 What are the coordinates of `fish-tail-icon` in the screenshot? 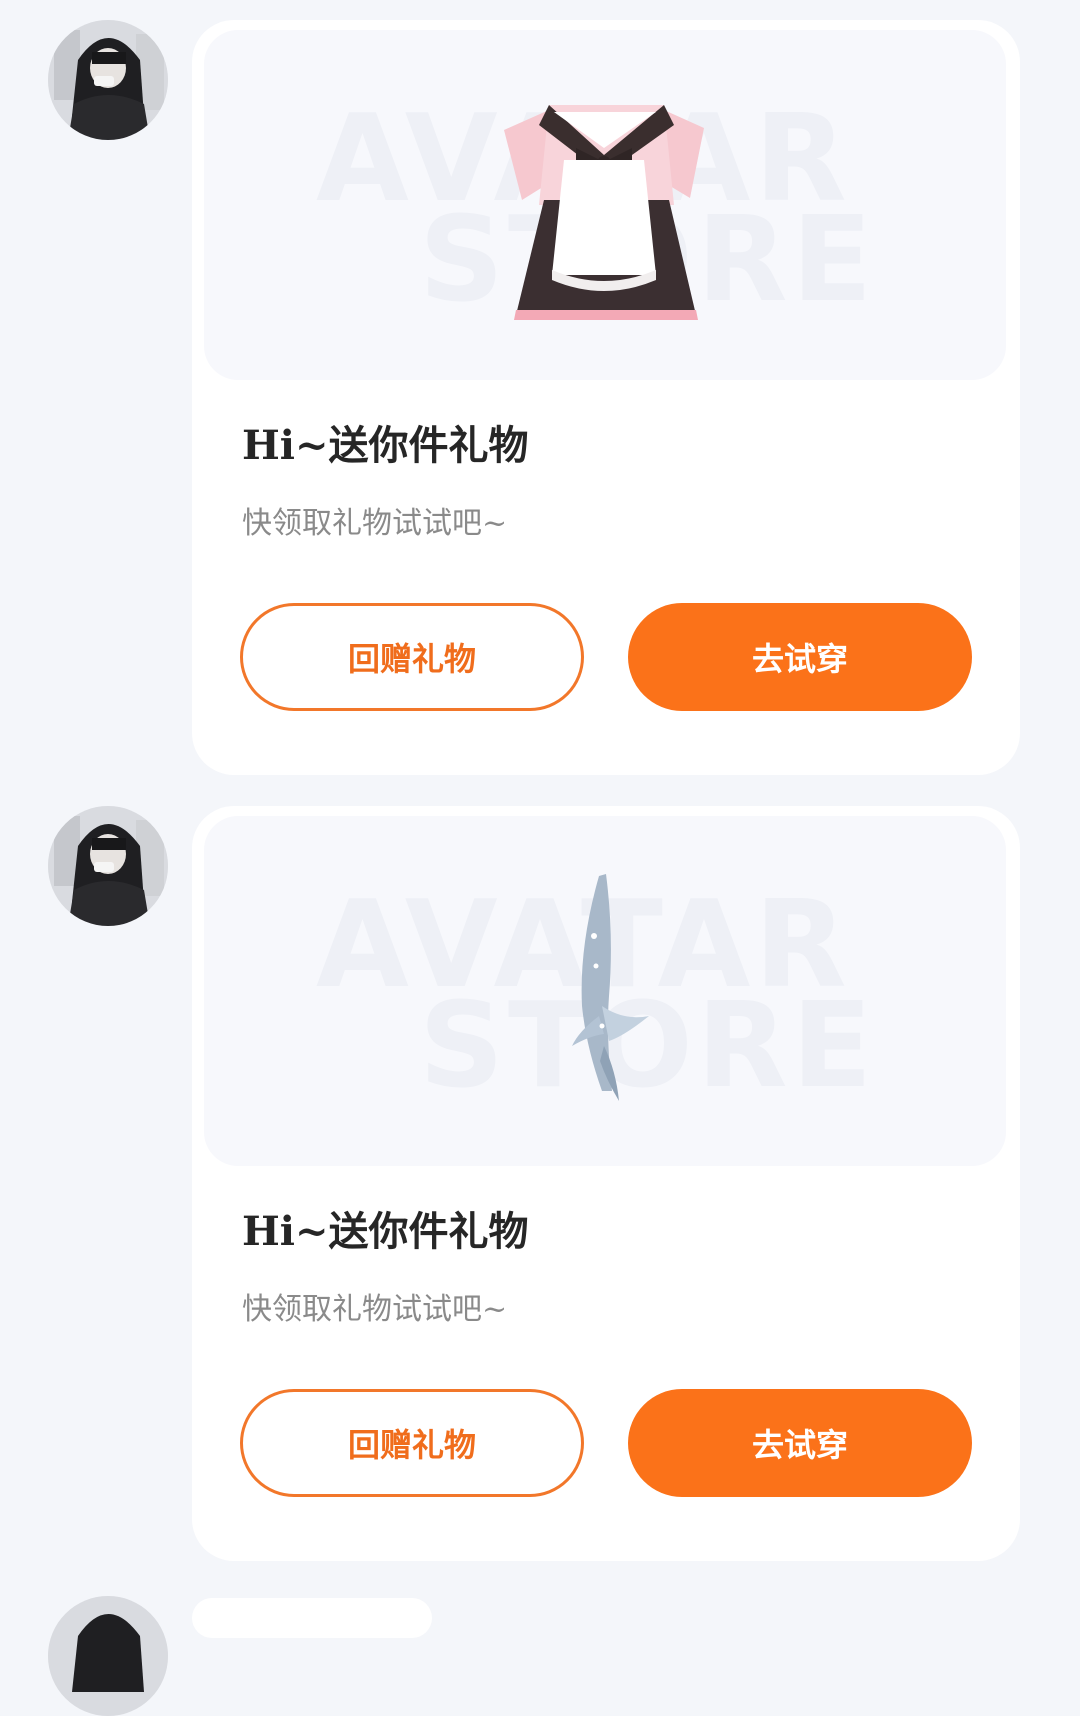 It's located at (610, 987).